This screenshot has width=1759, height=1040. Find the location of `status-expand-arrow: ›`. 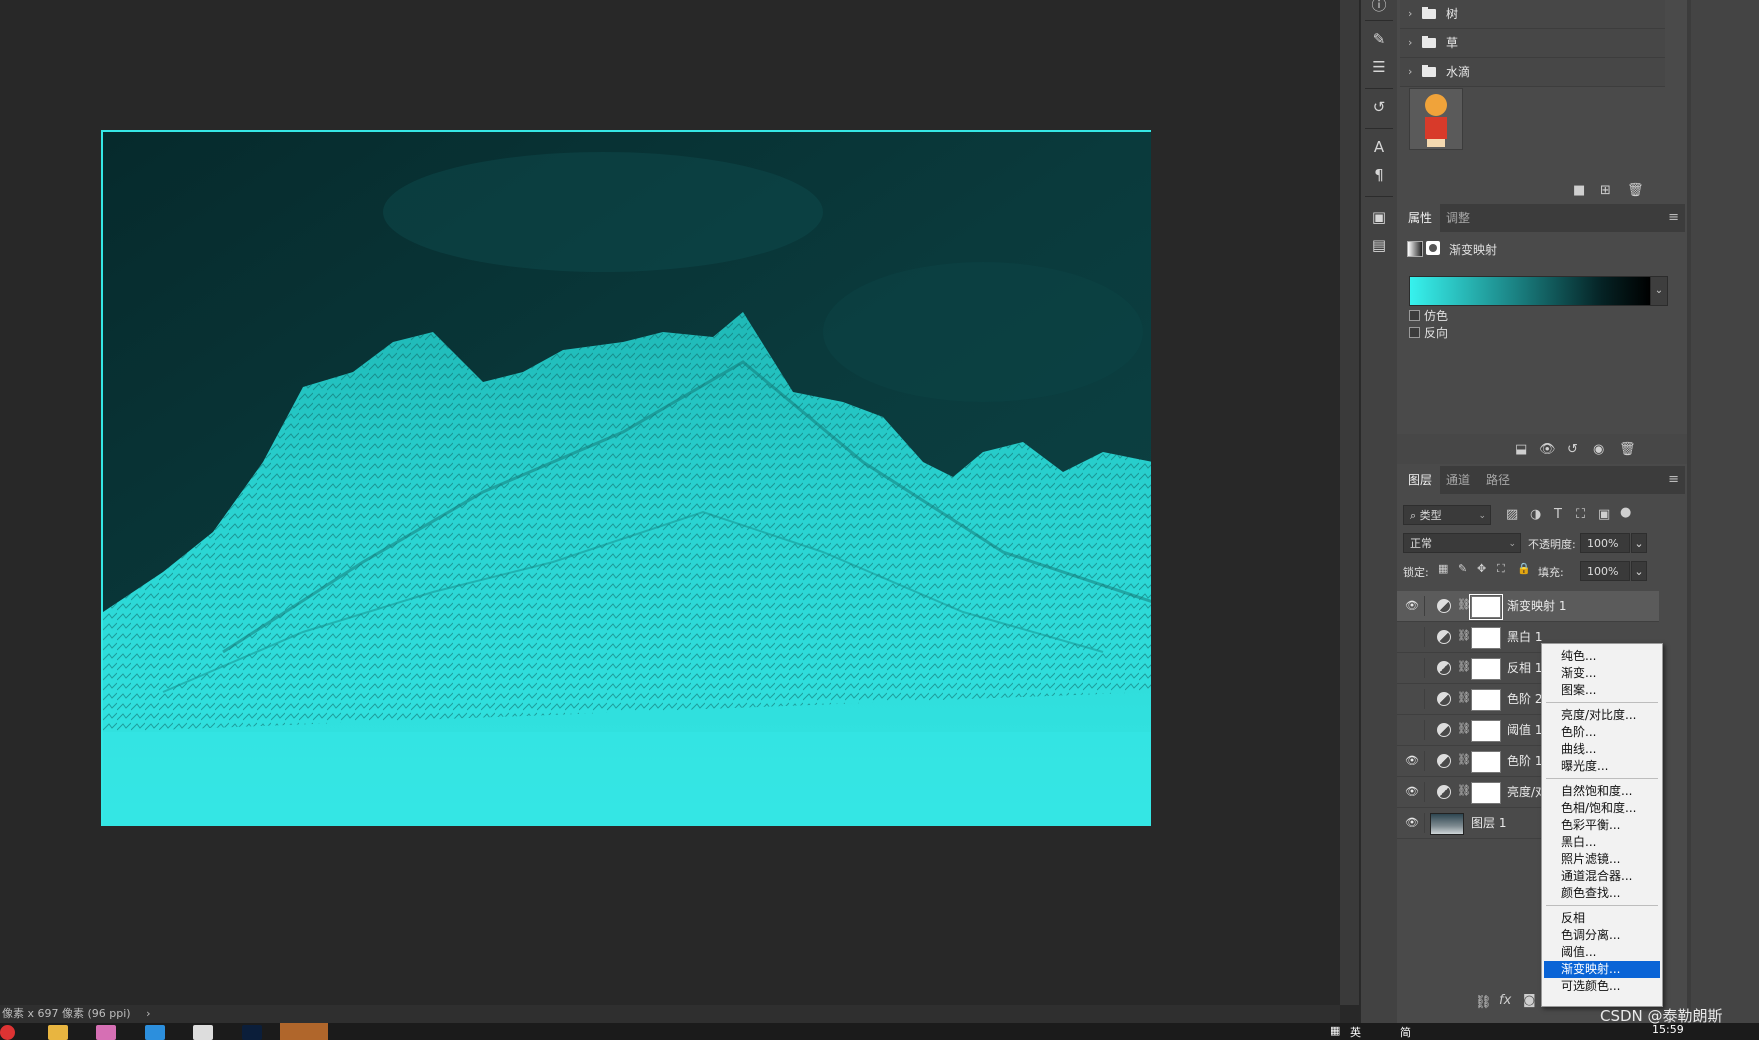

status-expand-arrow: › is located at coordinates (148, 1013).